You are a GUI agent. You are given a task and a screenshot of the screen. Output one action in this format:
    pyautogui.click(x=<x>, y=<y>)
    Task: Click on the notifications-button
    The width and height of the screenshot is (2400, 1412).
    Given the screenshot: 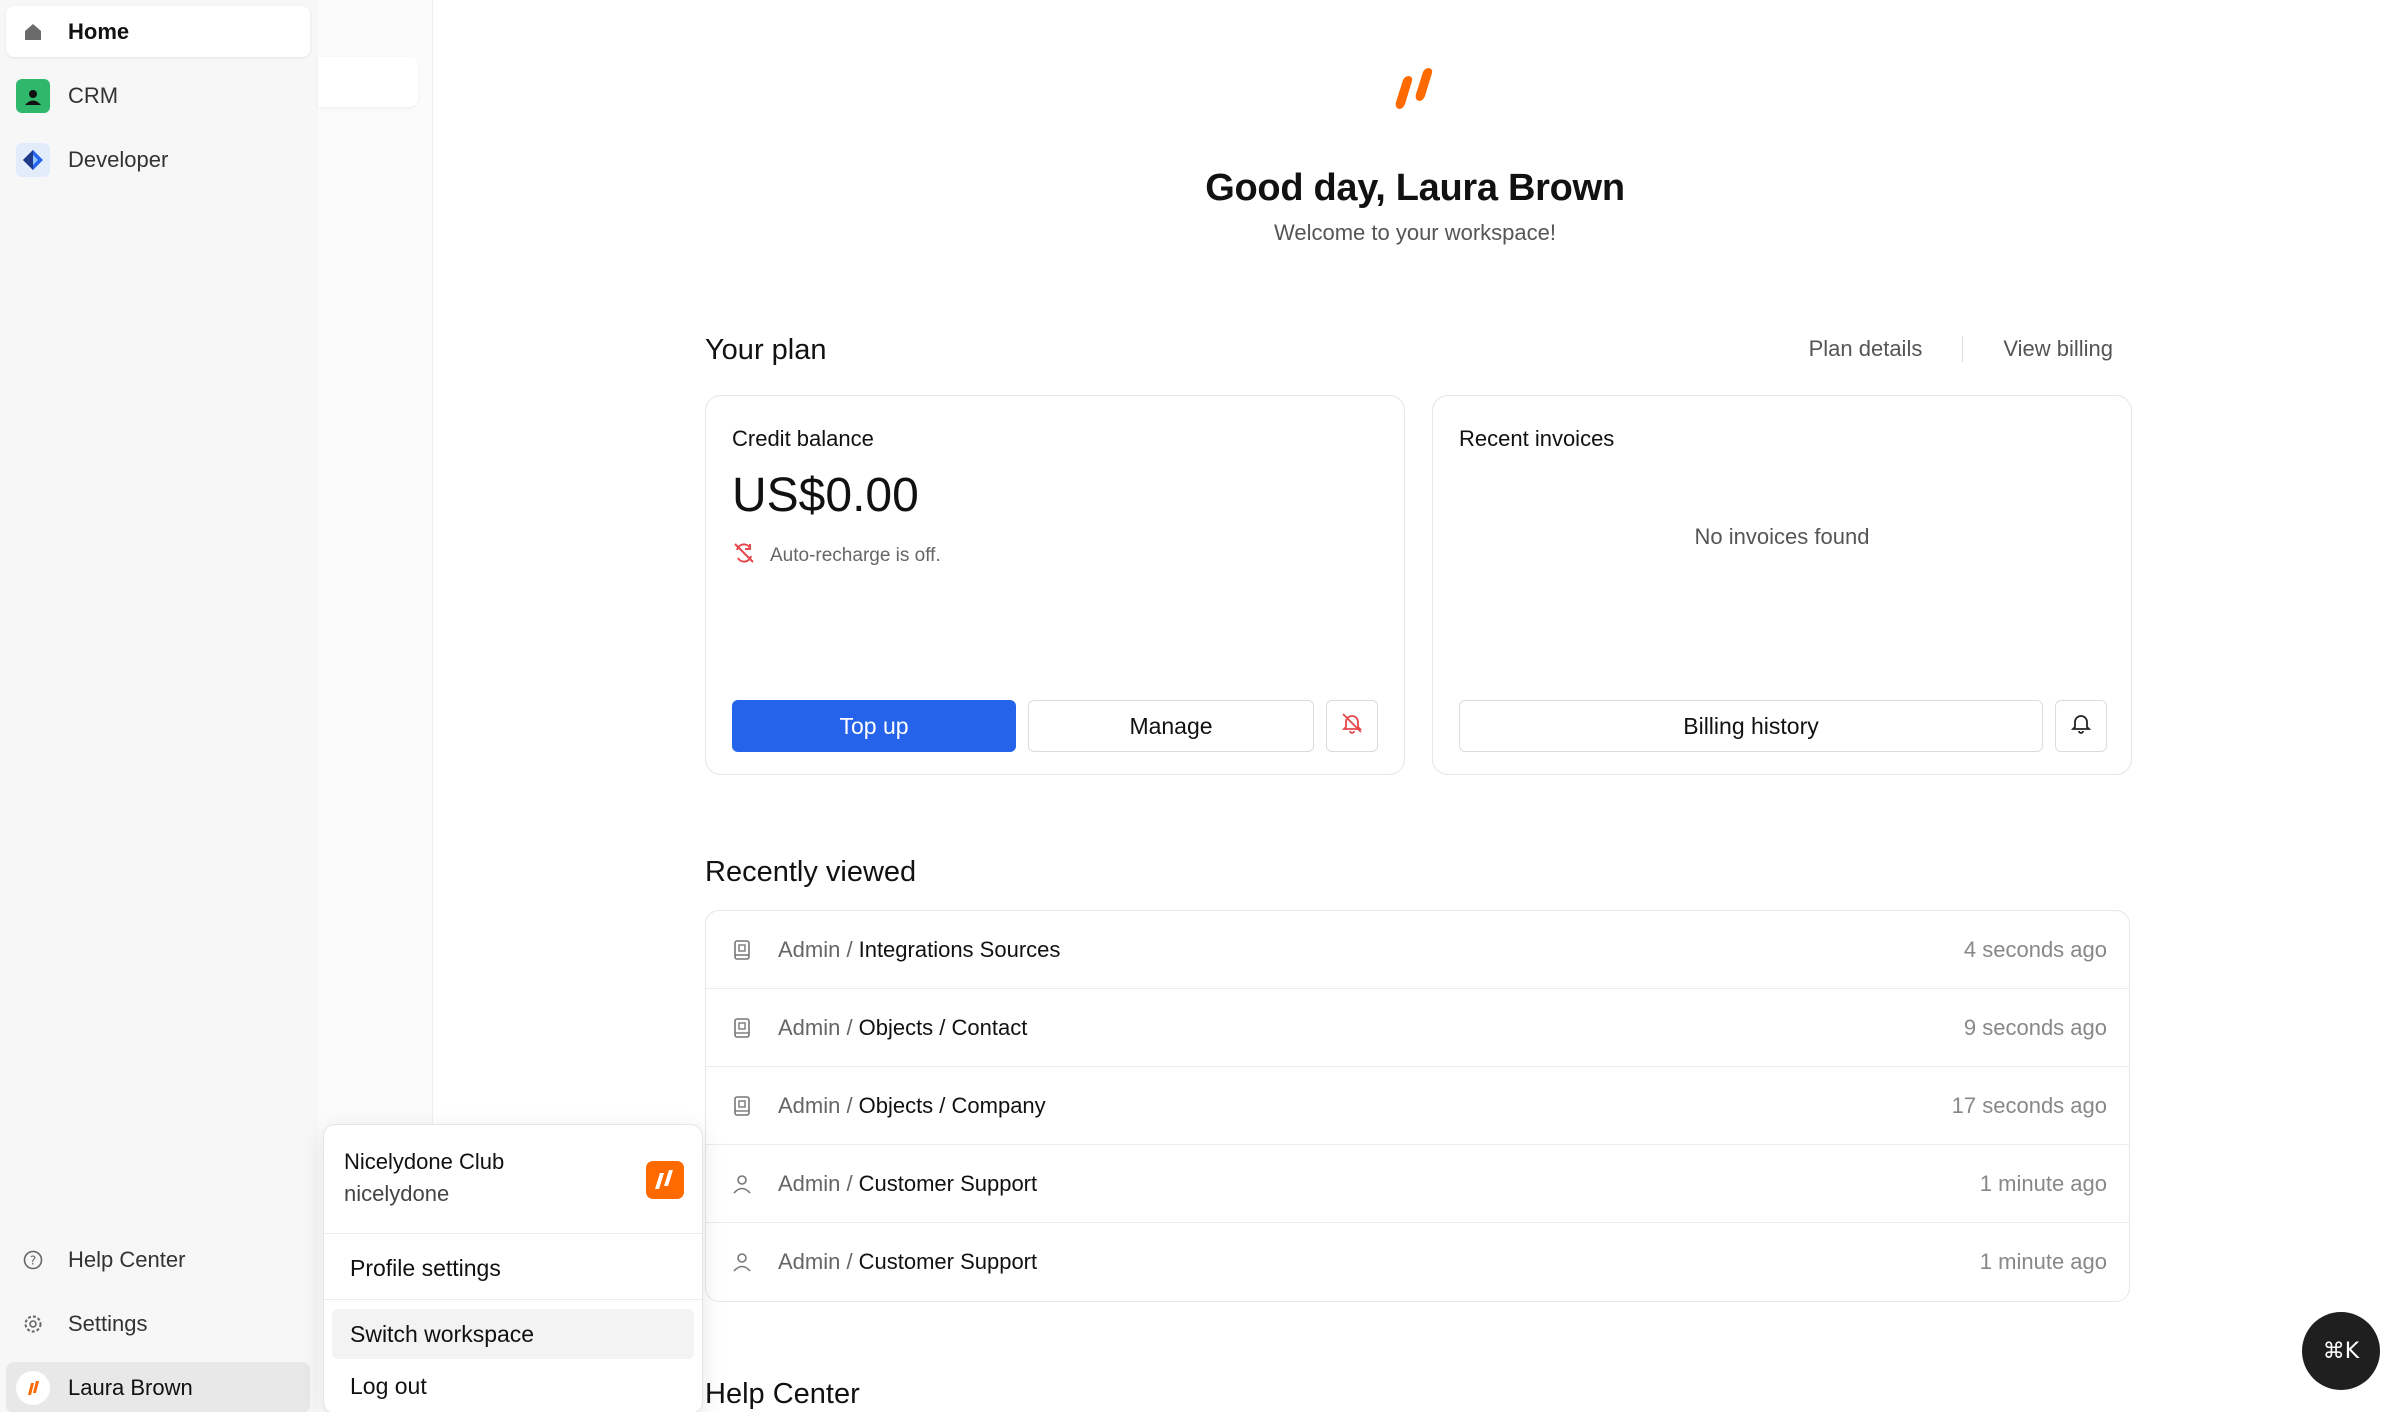 What is the action you would take?
    pyautogui.click(x=2081, y=726)
    